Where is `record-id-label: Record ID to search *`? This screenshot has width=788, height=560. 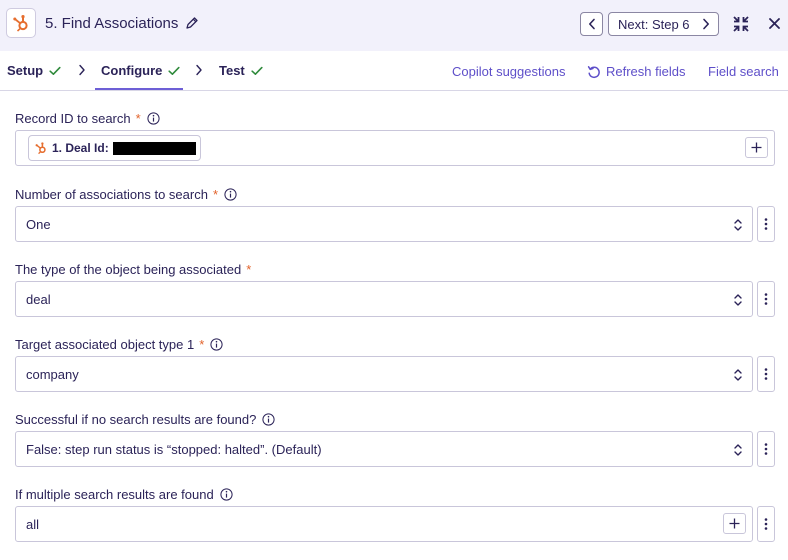
record-id-label: Record ID to search * is located at coordinates (87, 118).